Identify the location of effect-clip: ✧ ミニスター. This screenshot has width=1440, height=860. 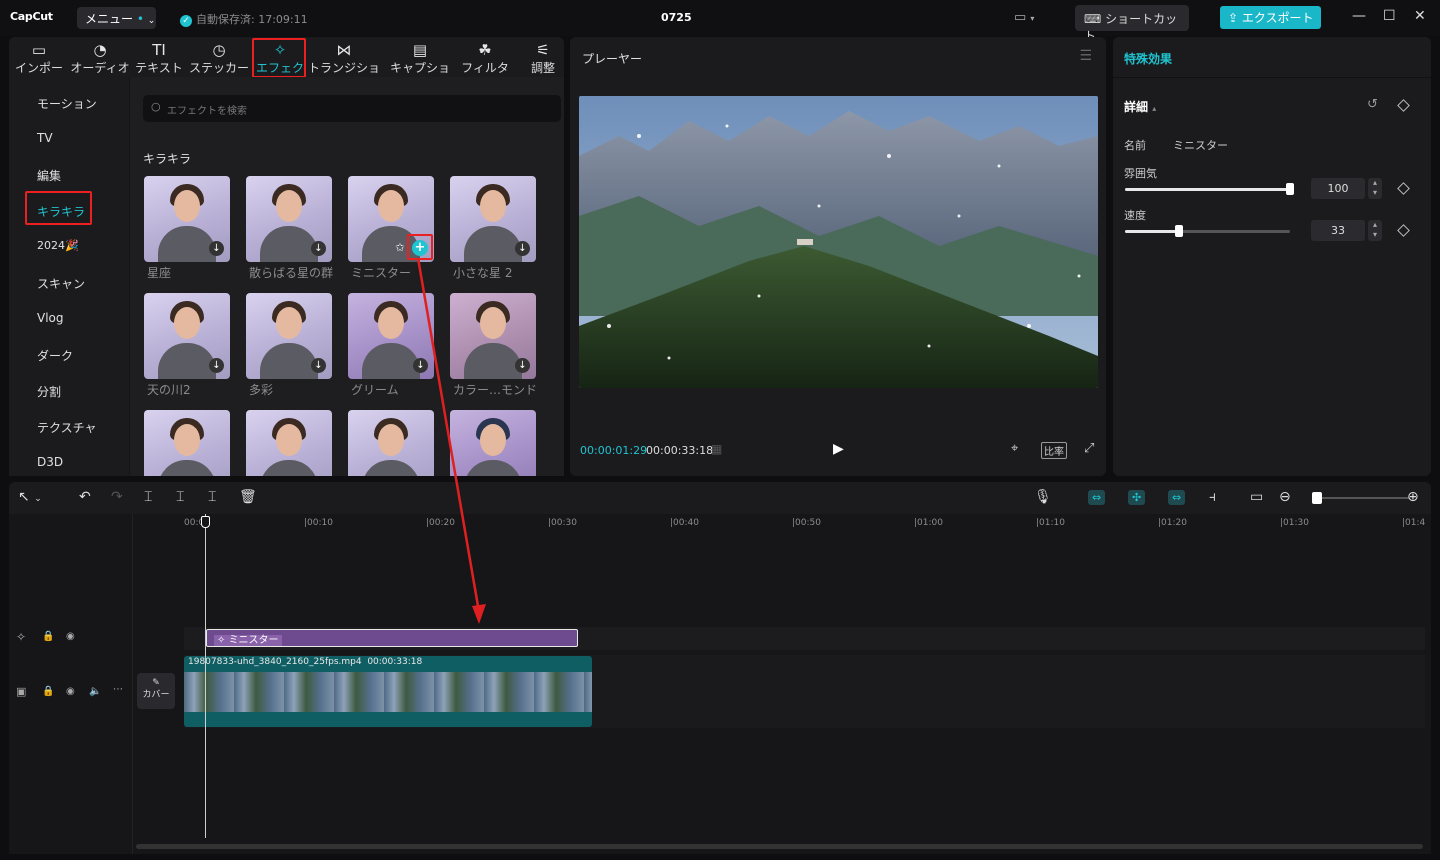
(392, 638).